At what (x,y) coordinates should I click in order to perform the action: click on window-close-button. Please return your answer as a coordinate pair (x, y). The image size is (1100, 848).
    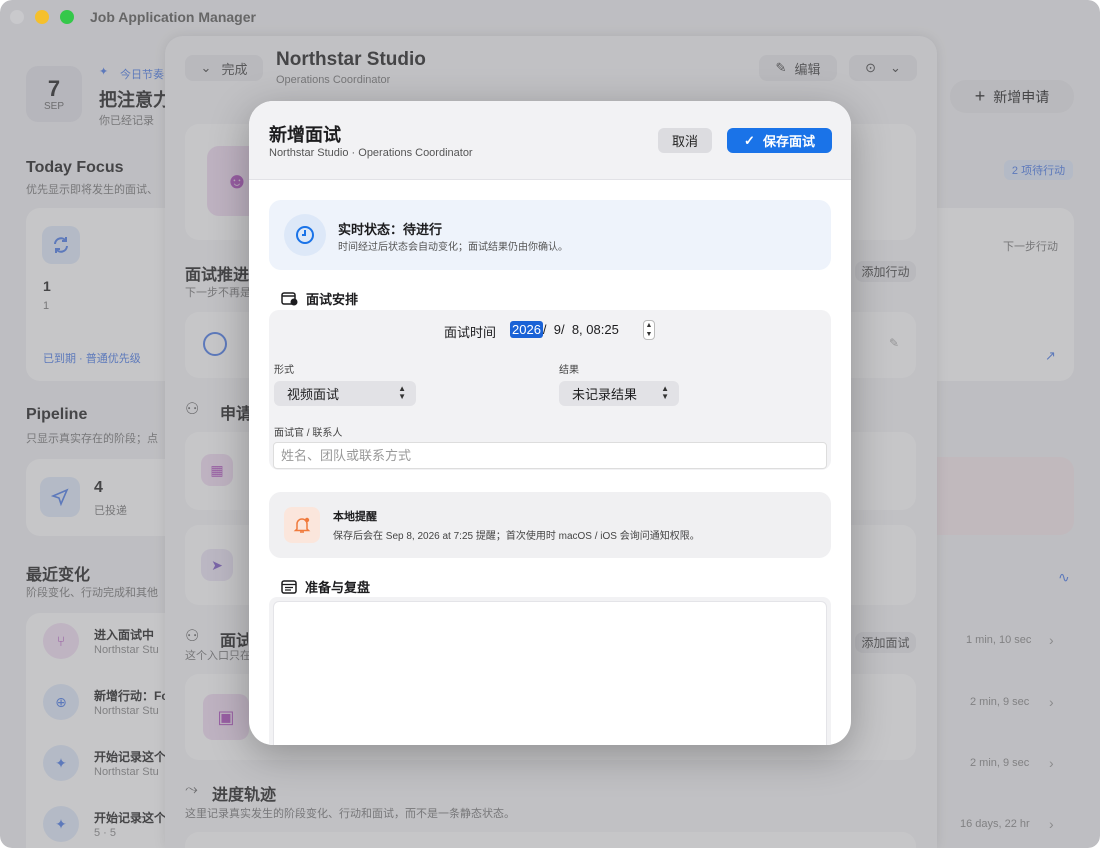
    Looking at the image, I should click on (17, 17).